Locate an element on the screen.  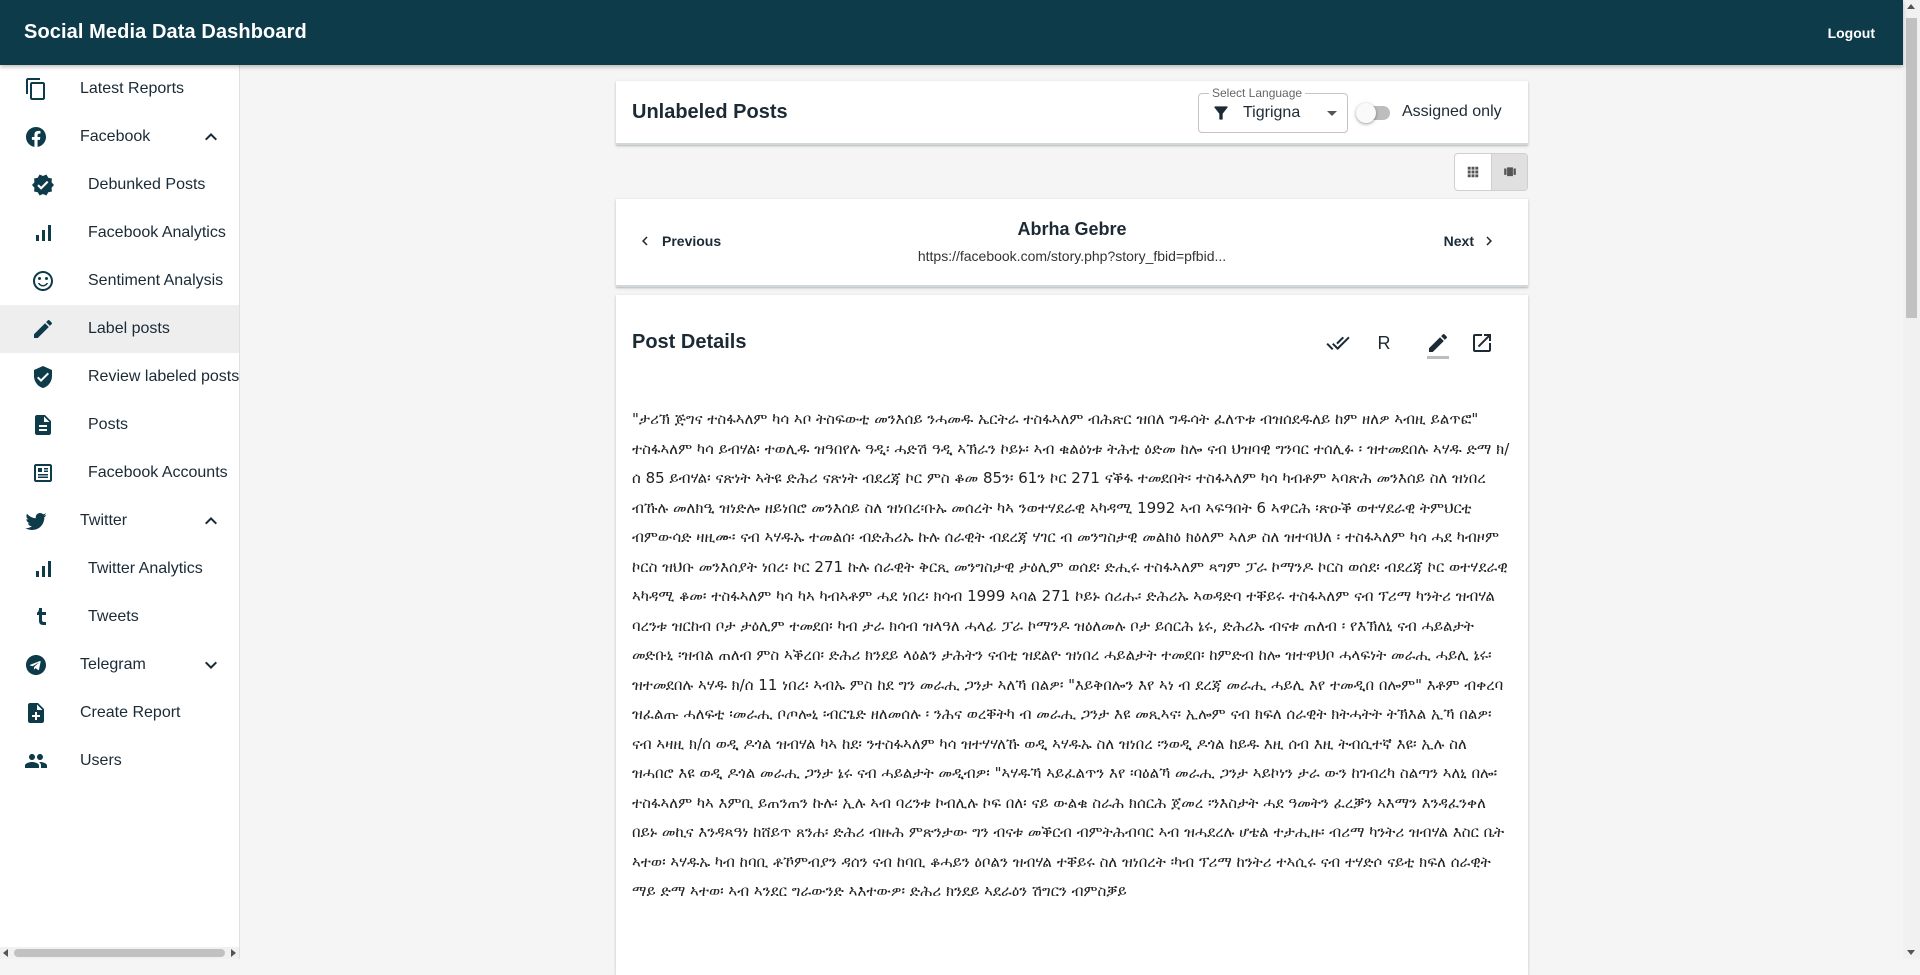
sidebar-item-label: Users is located at coordinates (101, 760).